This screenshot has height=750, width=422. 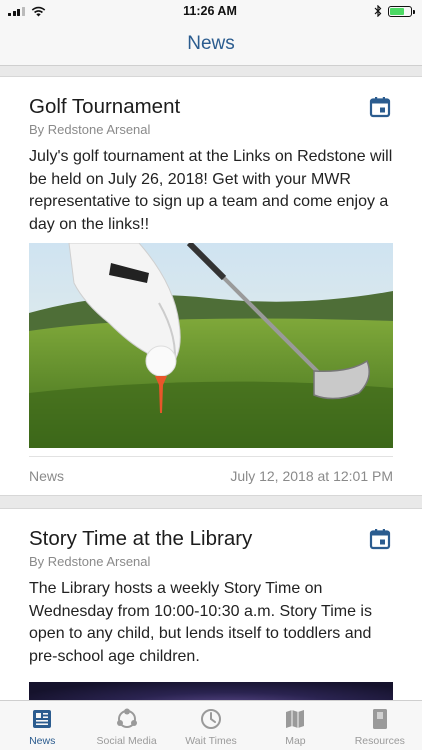 I want to click on tab-label: Social Media, so click(x=126, y=741).